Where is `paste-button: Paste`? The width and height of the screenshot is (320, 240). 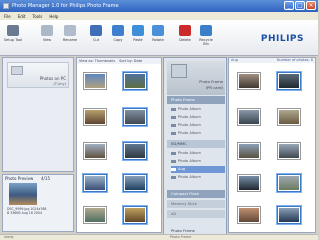 paste-button: Paste is located at coordinates (138, 33).